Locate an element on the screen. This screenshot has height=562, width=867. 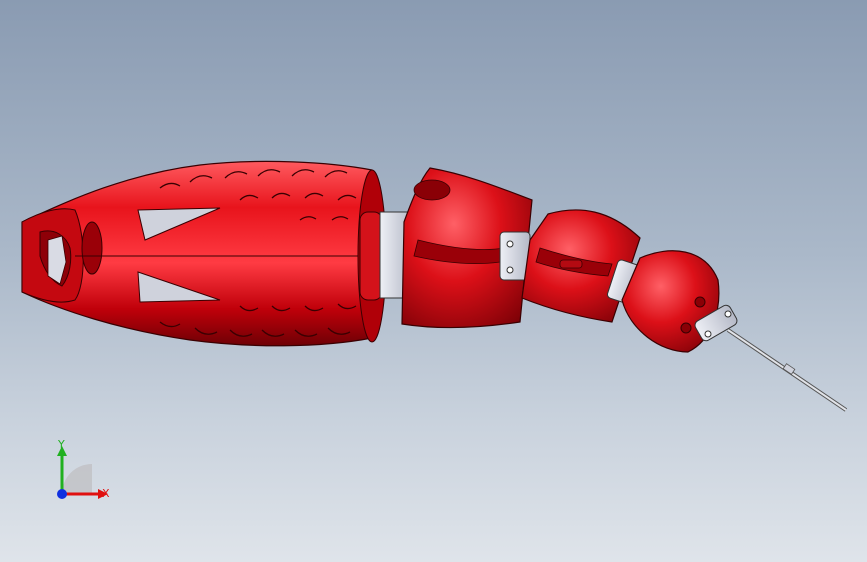
x-axis-label: X is located at coordinates (106, 493).